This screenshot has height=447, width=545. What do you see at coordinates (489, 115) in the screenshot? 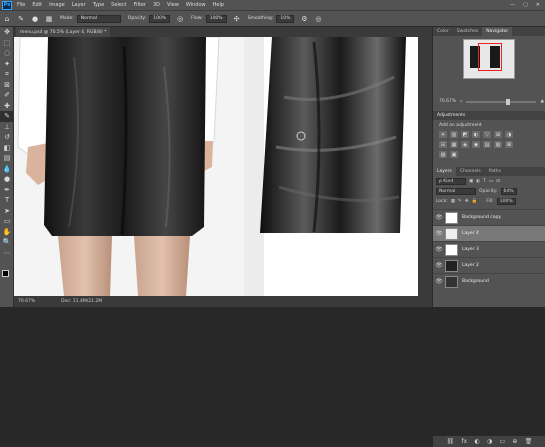
I see `adjustments-title: Adjustments` at bounding box center [489, 115].